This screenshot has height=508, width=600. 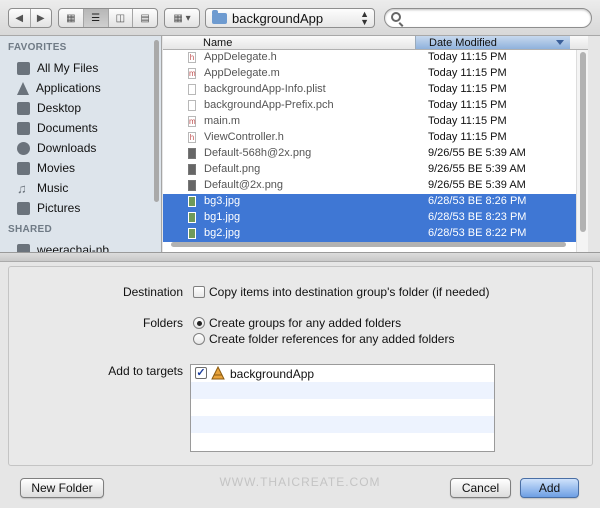 I want to click on forward-button: ▶, so click(x=41, y=18).